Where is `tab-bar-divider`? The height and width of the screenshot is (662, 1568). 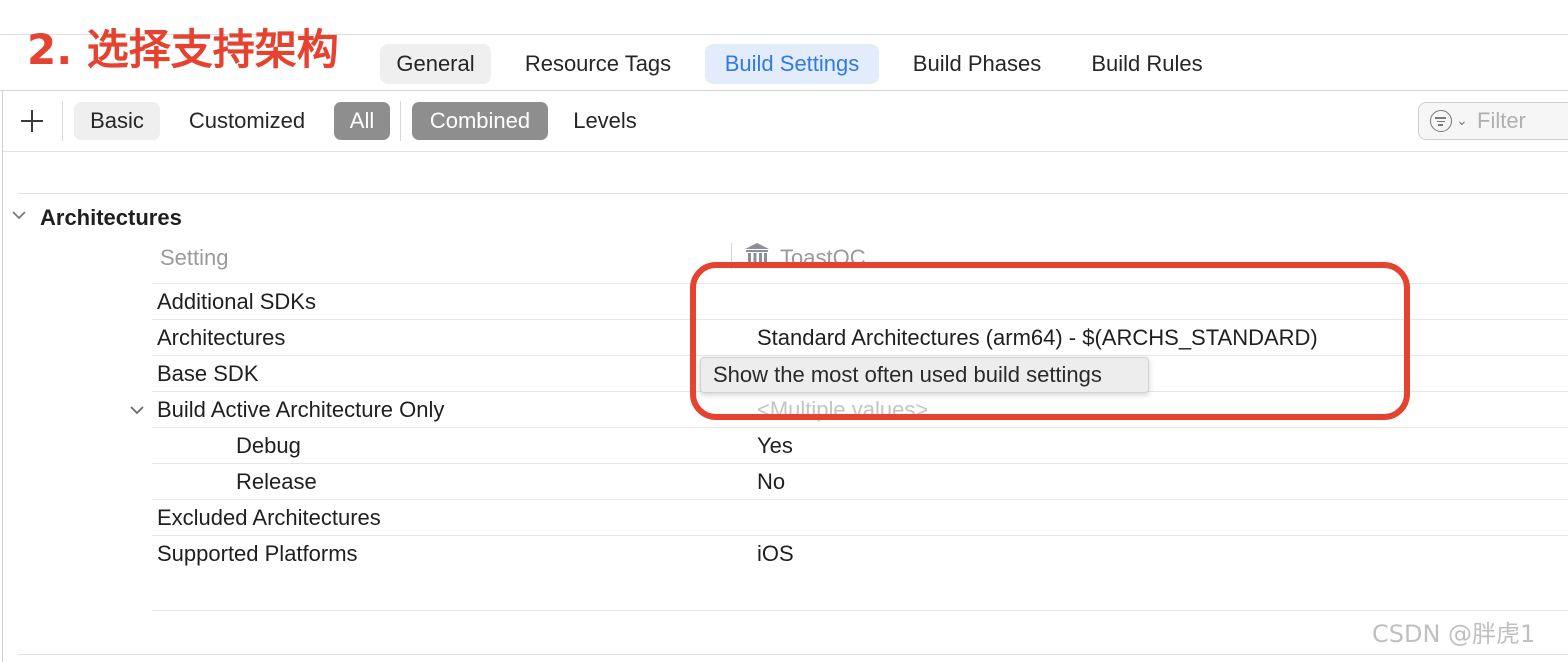
tab-bar-divider is located at coordinates (784, 90).